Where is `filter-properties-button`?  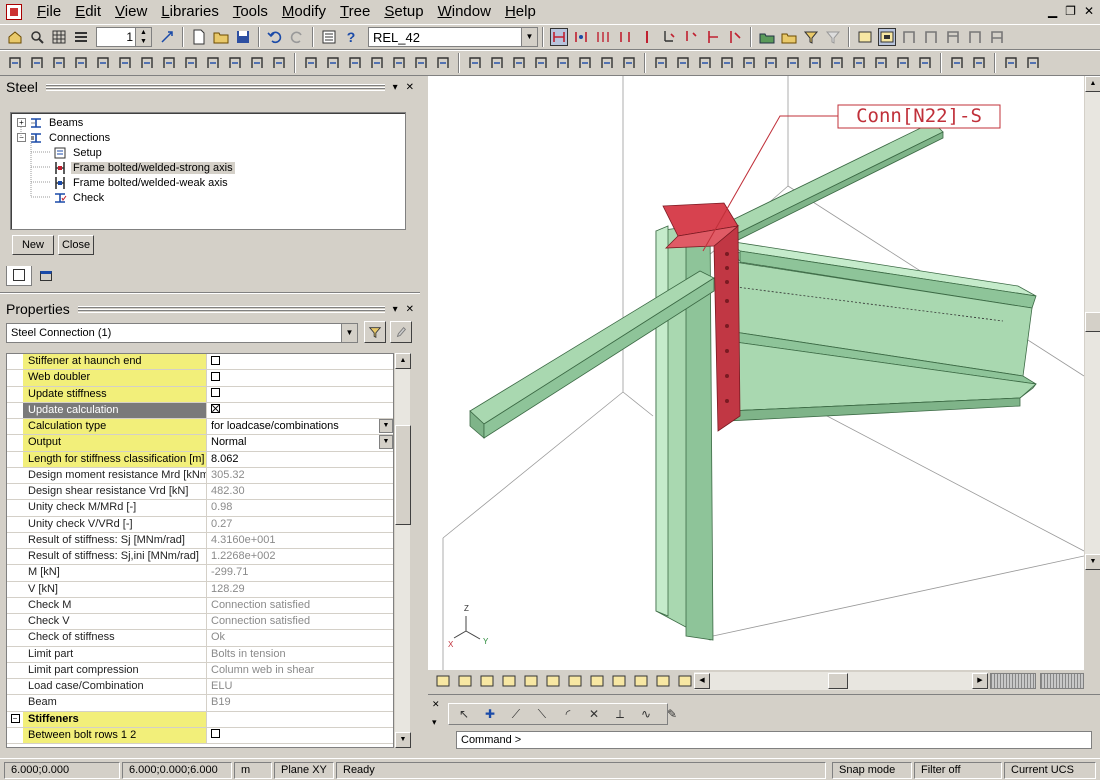
filter-properties-button is located at coordinates (375, 332).